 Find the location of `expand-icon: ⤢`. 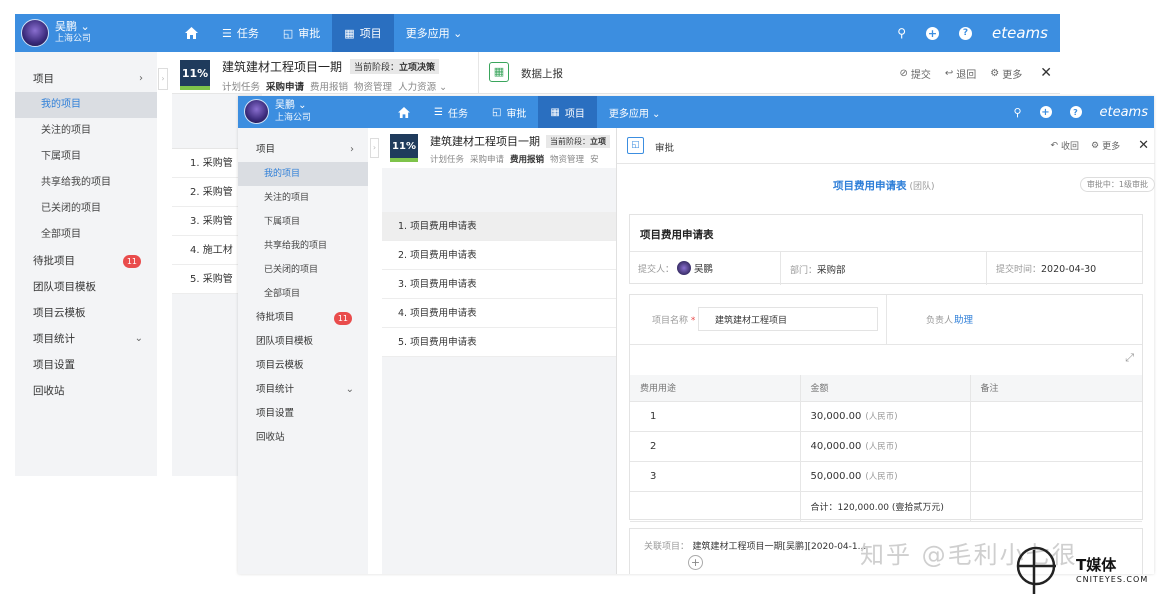

expand-icon: ⤢ is located at coordinates (1129, 358).